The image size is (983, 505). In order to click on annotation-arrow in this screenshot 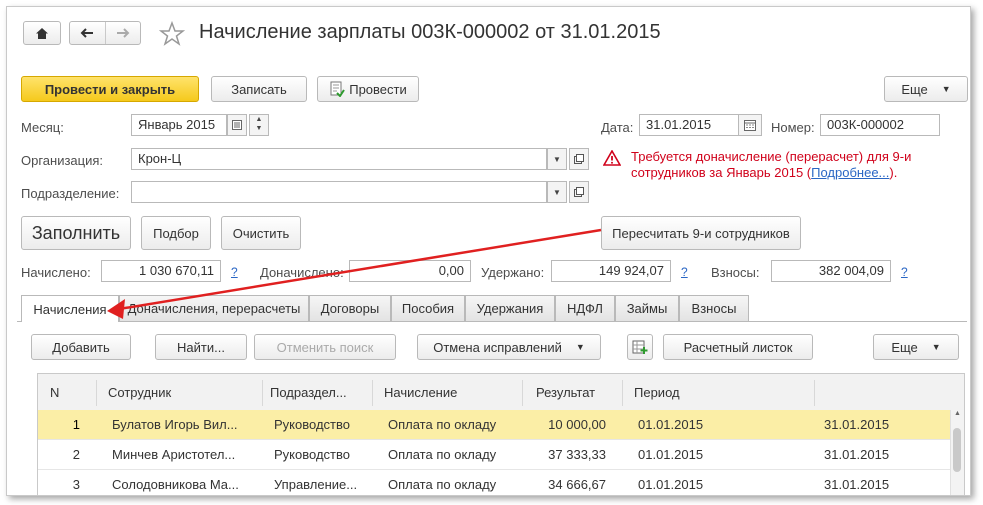, I will do `click(354, 273)`.